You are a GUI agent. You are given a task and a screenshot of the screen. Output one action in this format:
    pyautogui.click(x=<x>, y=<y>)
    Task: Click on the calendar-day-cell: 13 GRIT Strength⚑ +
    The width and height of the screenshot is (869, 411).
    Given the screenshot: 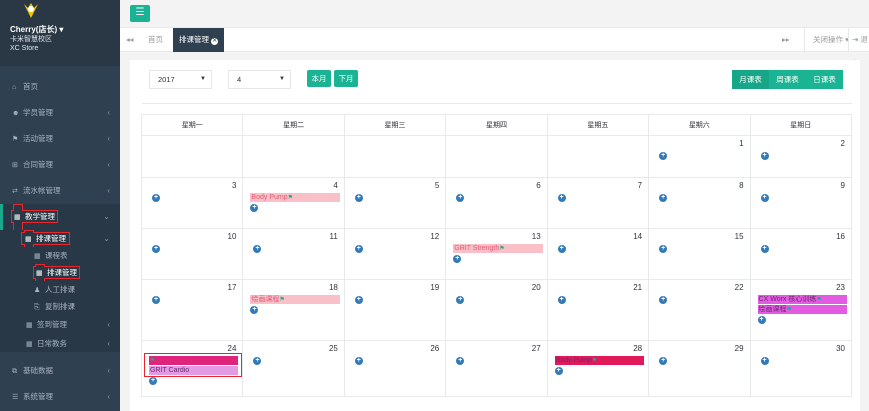 What is the action you would take?
    pyautogui.click(x=496, y=254)
    